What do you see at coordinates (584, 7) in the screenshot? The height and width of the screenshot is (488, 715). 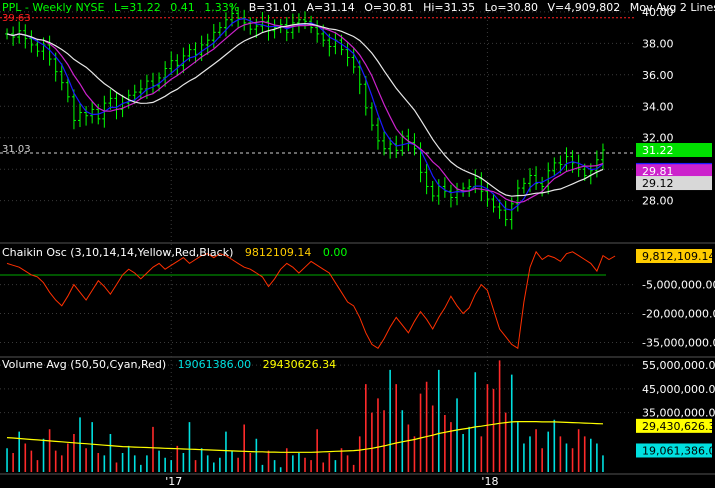 I see `volume-value: V=4,909,802` at bounding box center [584, 7].